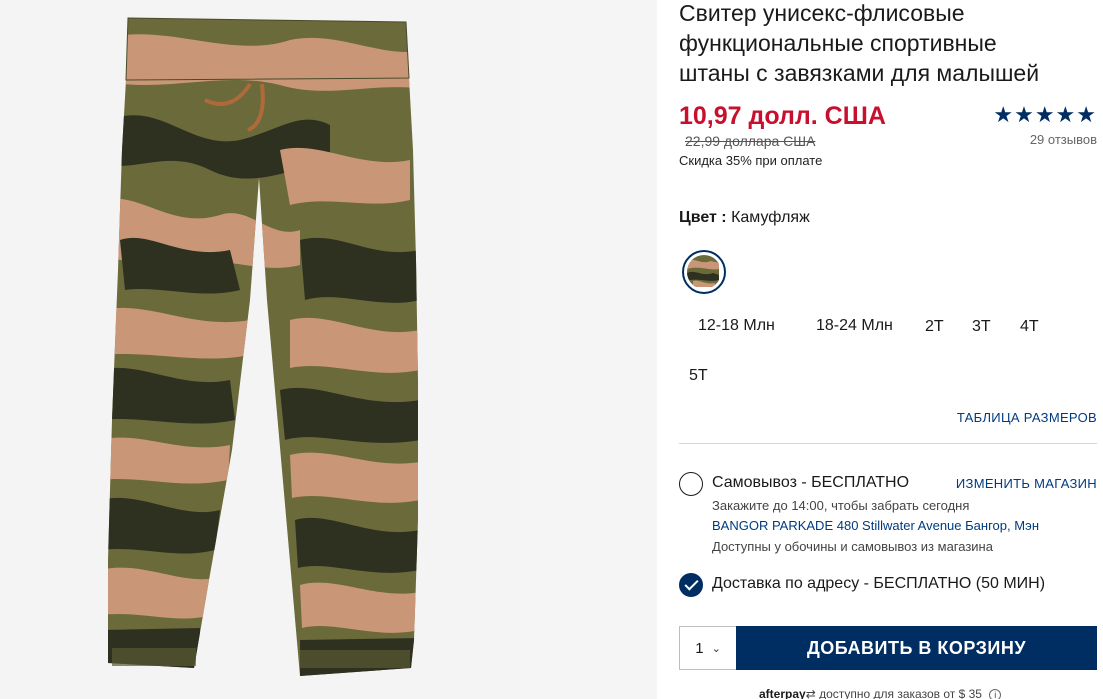  I want to click on pickup-label: Самовывоз - БЕСПЛАТНО, so click(811, 482).